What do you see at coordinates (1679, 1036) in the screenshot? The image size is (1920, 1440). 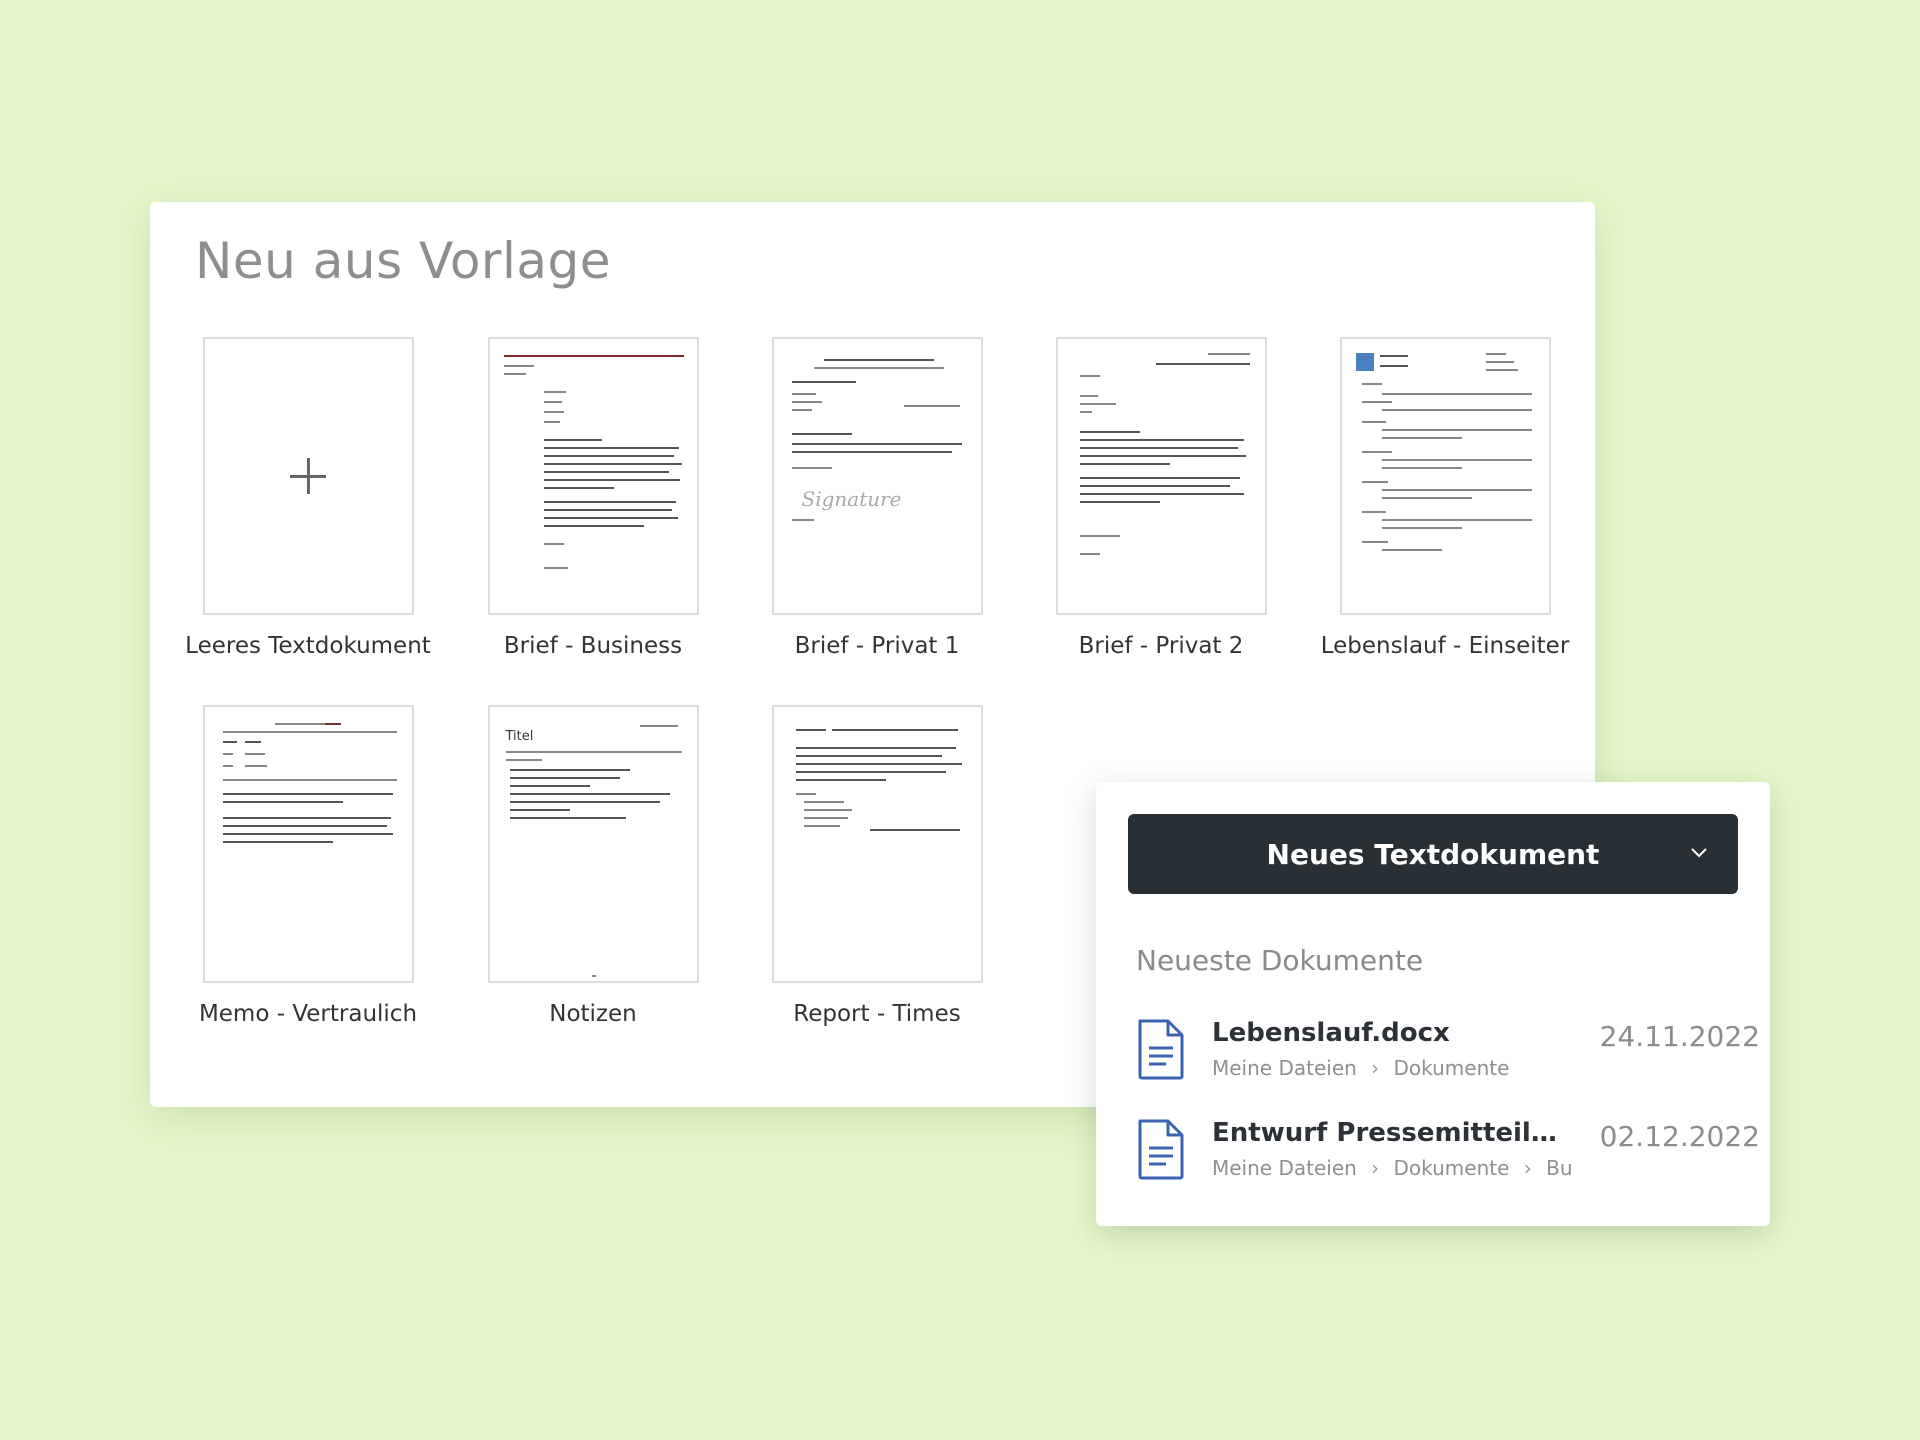 I see `document-date: 24.11.2022` at bounding box center [1679, 1036].